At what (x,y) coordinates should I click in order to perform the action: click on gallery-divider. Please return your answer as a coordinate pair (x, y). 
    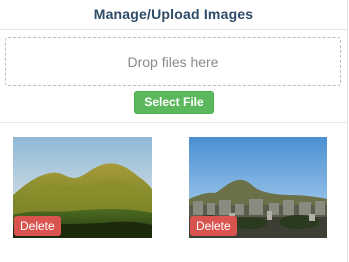
    Looking at the image, I should click on (173, 122).